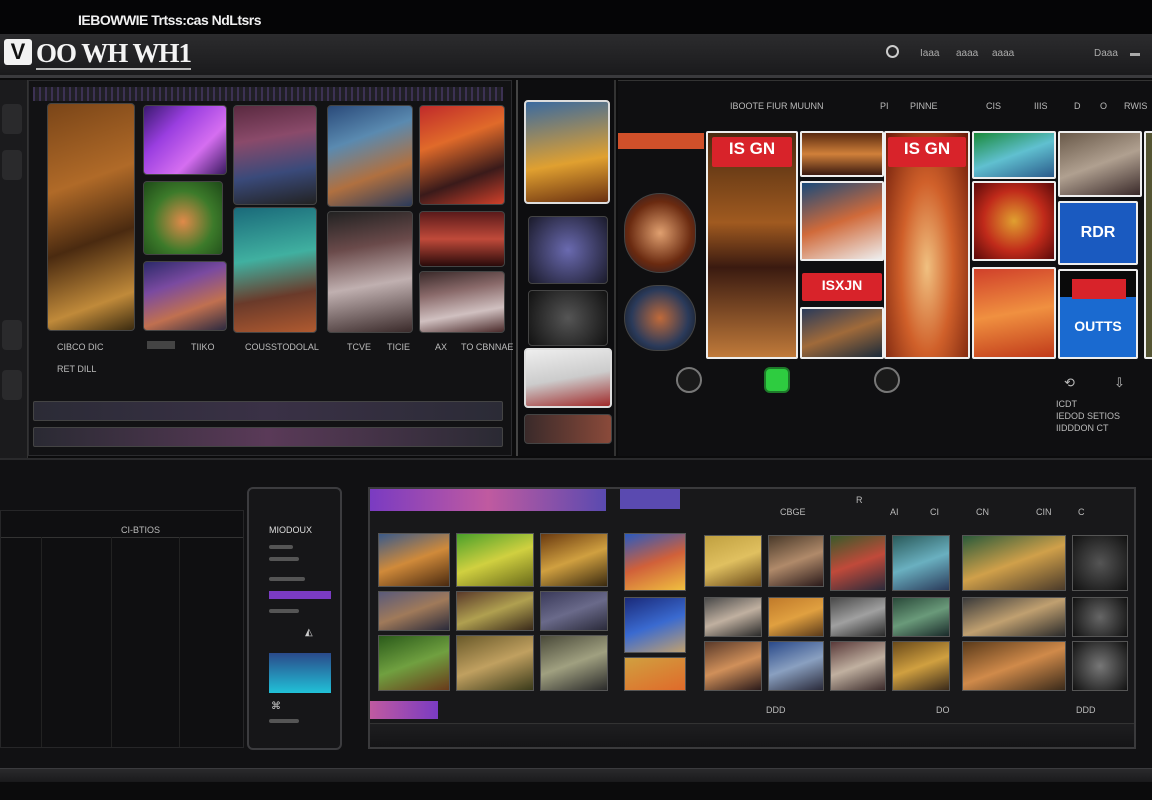 This screenshot has width=1152, height=800. Describe the element at coordinates (689, 380) in the screenshot. I see `prev-button` at that location.